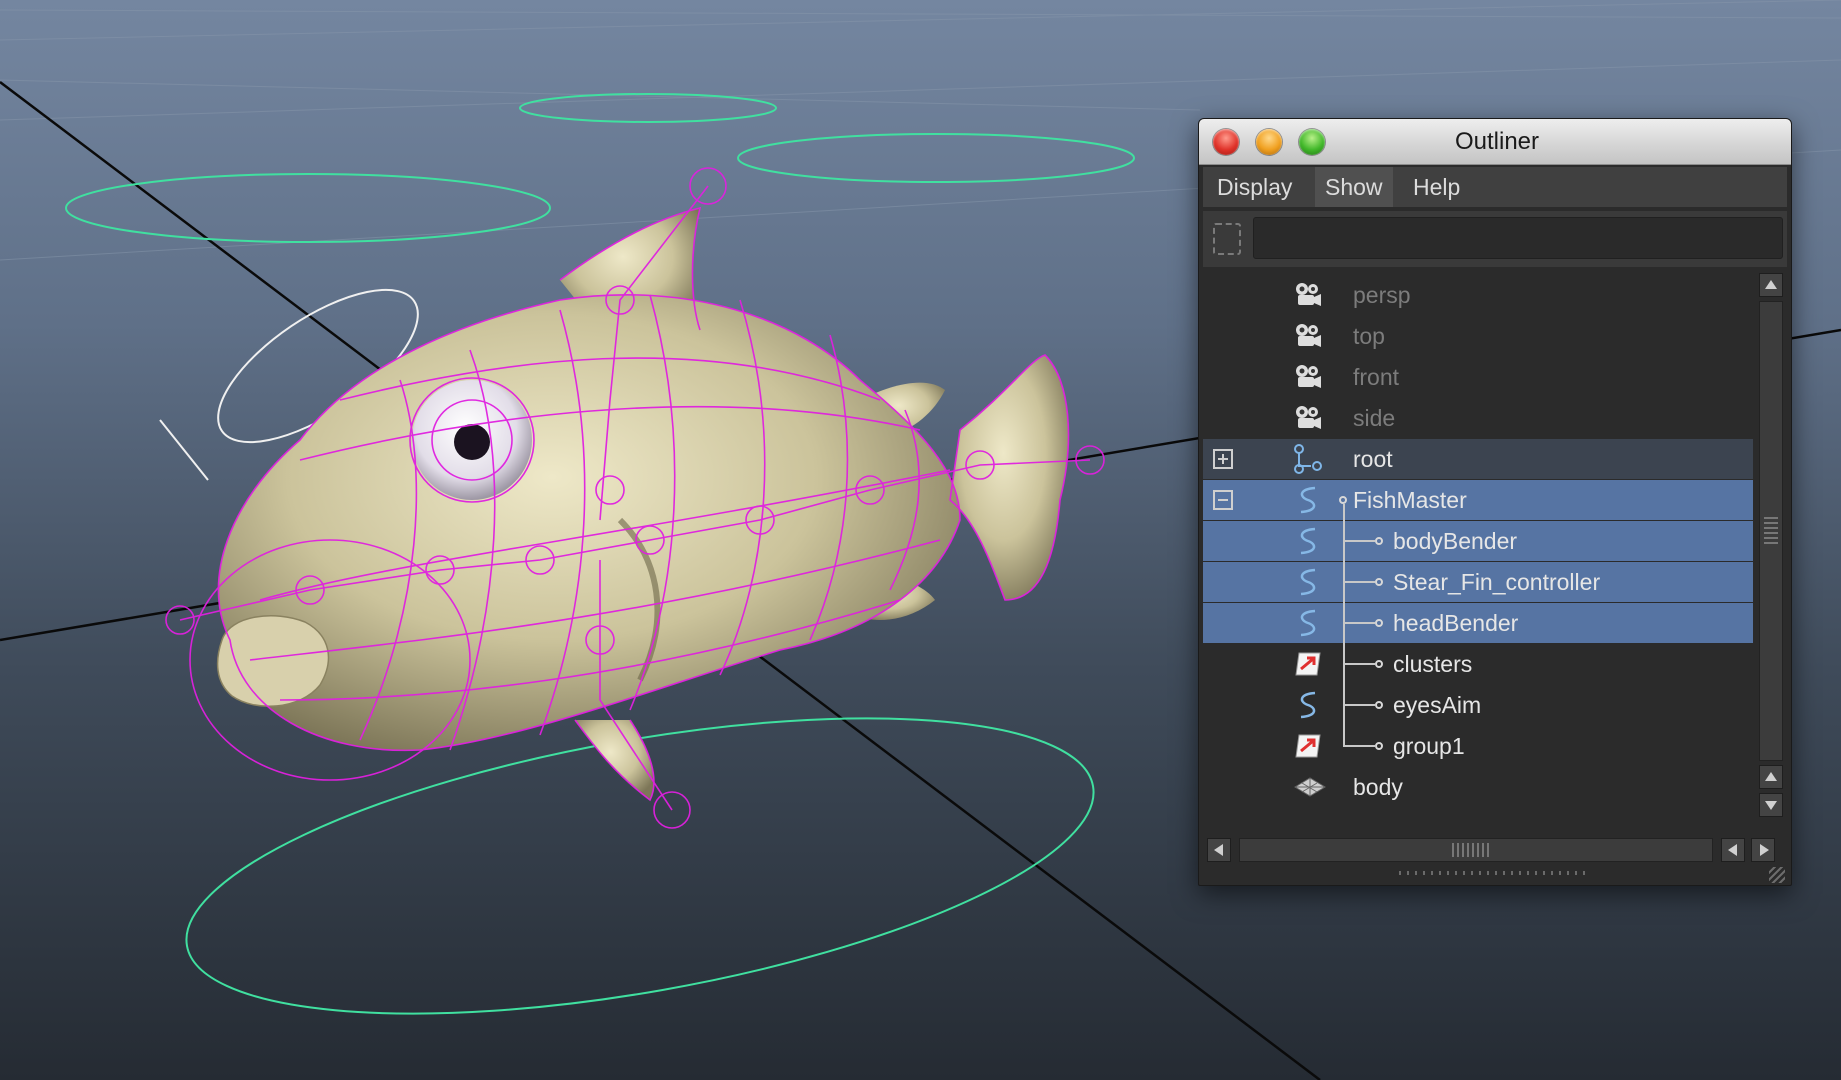  Describe the element at coordinates (1373, 459) in the screenshot. I see `tree-item-label: root` at that location.